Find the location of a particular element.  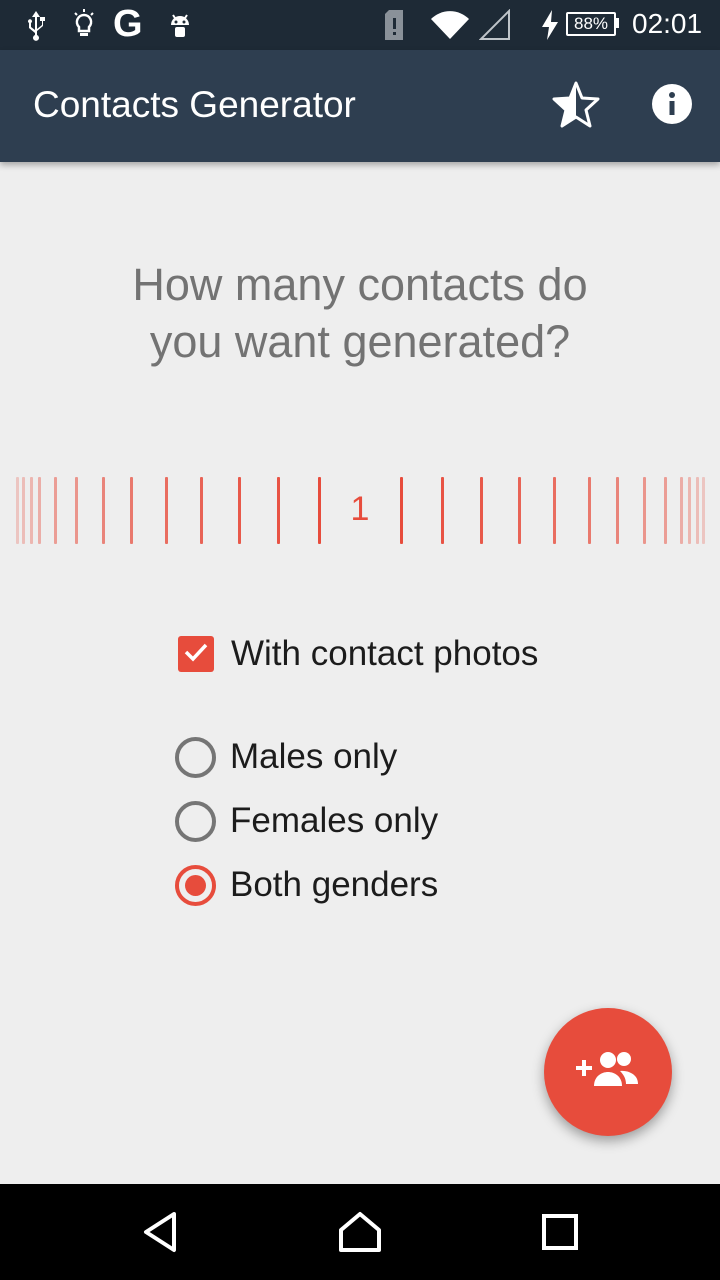

home-icon is located at coordinates (360, 1234).